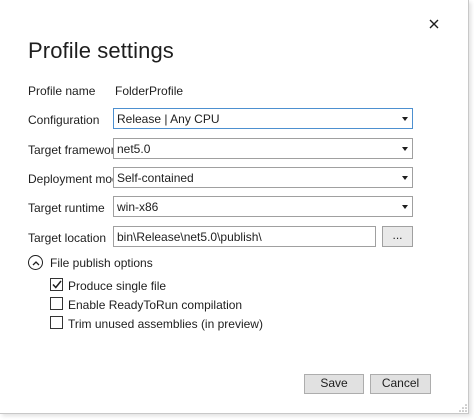  What do you see at coordinates (117, 286) in the screenshot?
I see `produce-single-file-label: Produce single file` at bounding box center [117, 286].